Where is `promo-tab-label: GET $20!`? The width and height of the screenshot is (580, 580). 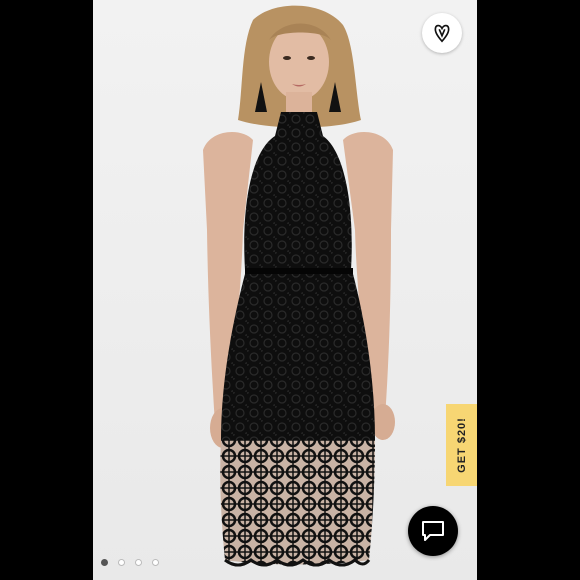
promo-tab-label: GET $20! is located at coordinates (461, 445).